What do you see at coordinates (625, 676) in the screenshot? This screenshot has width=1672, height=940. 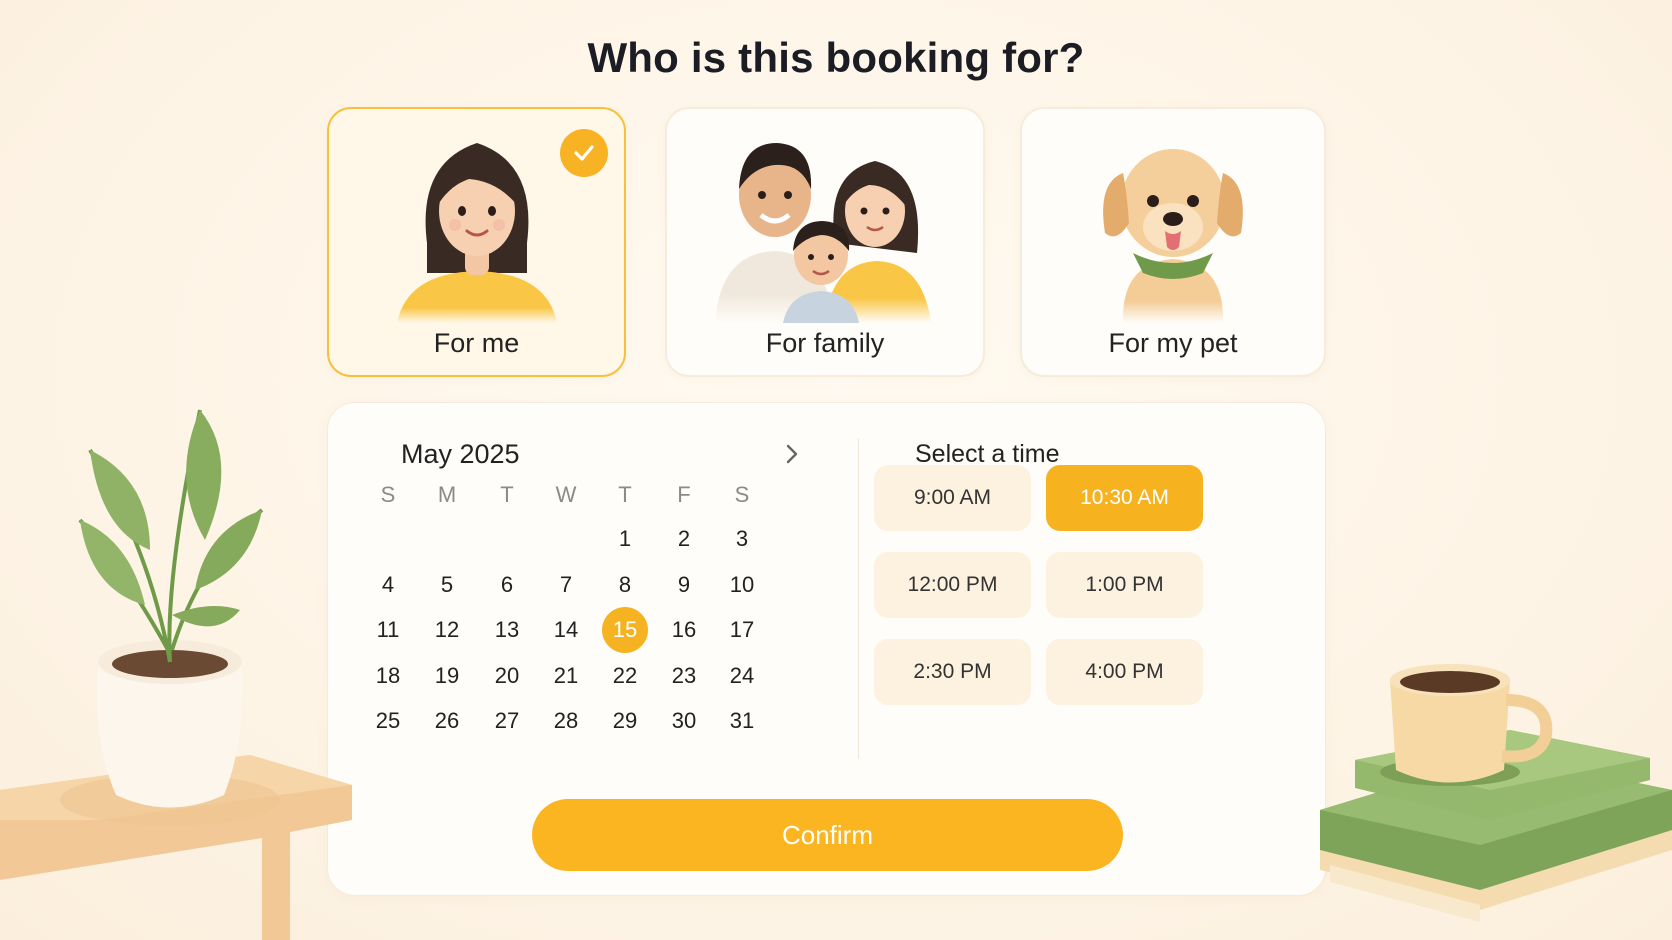 I see `calendar-day: 22` at bounding box center [625, 676].